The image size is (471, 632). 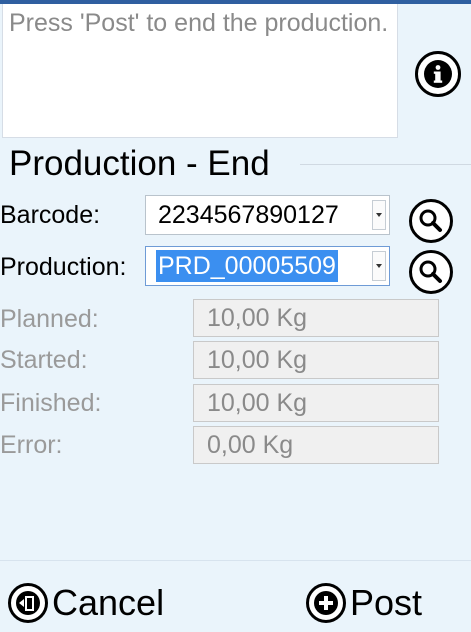 I want to click on cancel-button: Cancel, so click(x=86, y=603).